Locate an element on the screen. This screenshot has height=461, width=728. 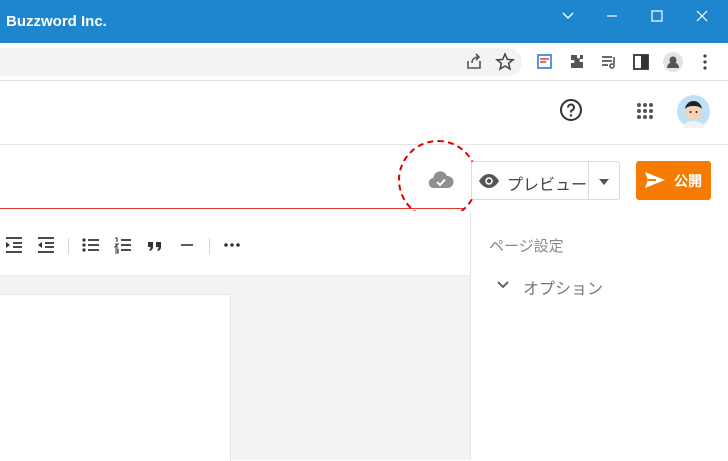
eye-icon is located at coordinates (489, 181).